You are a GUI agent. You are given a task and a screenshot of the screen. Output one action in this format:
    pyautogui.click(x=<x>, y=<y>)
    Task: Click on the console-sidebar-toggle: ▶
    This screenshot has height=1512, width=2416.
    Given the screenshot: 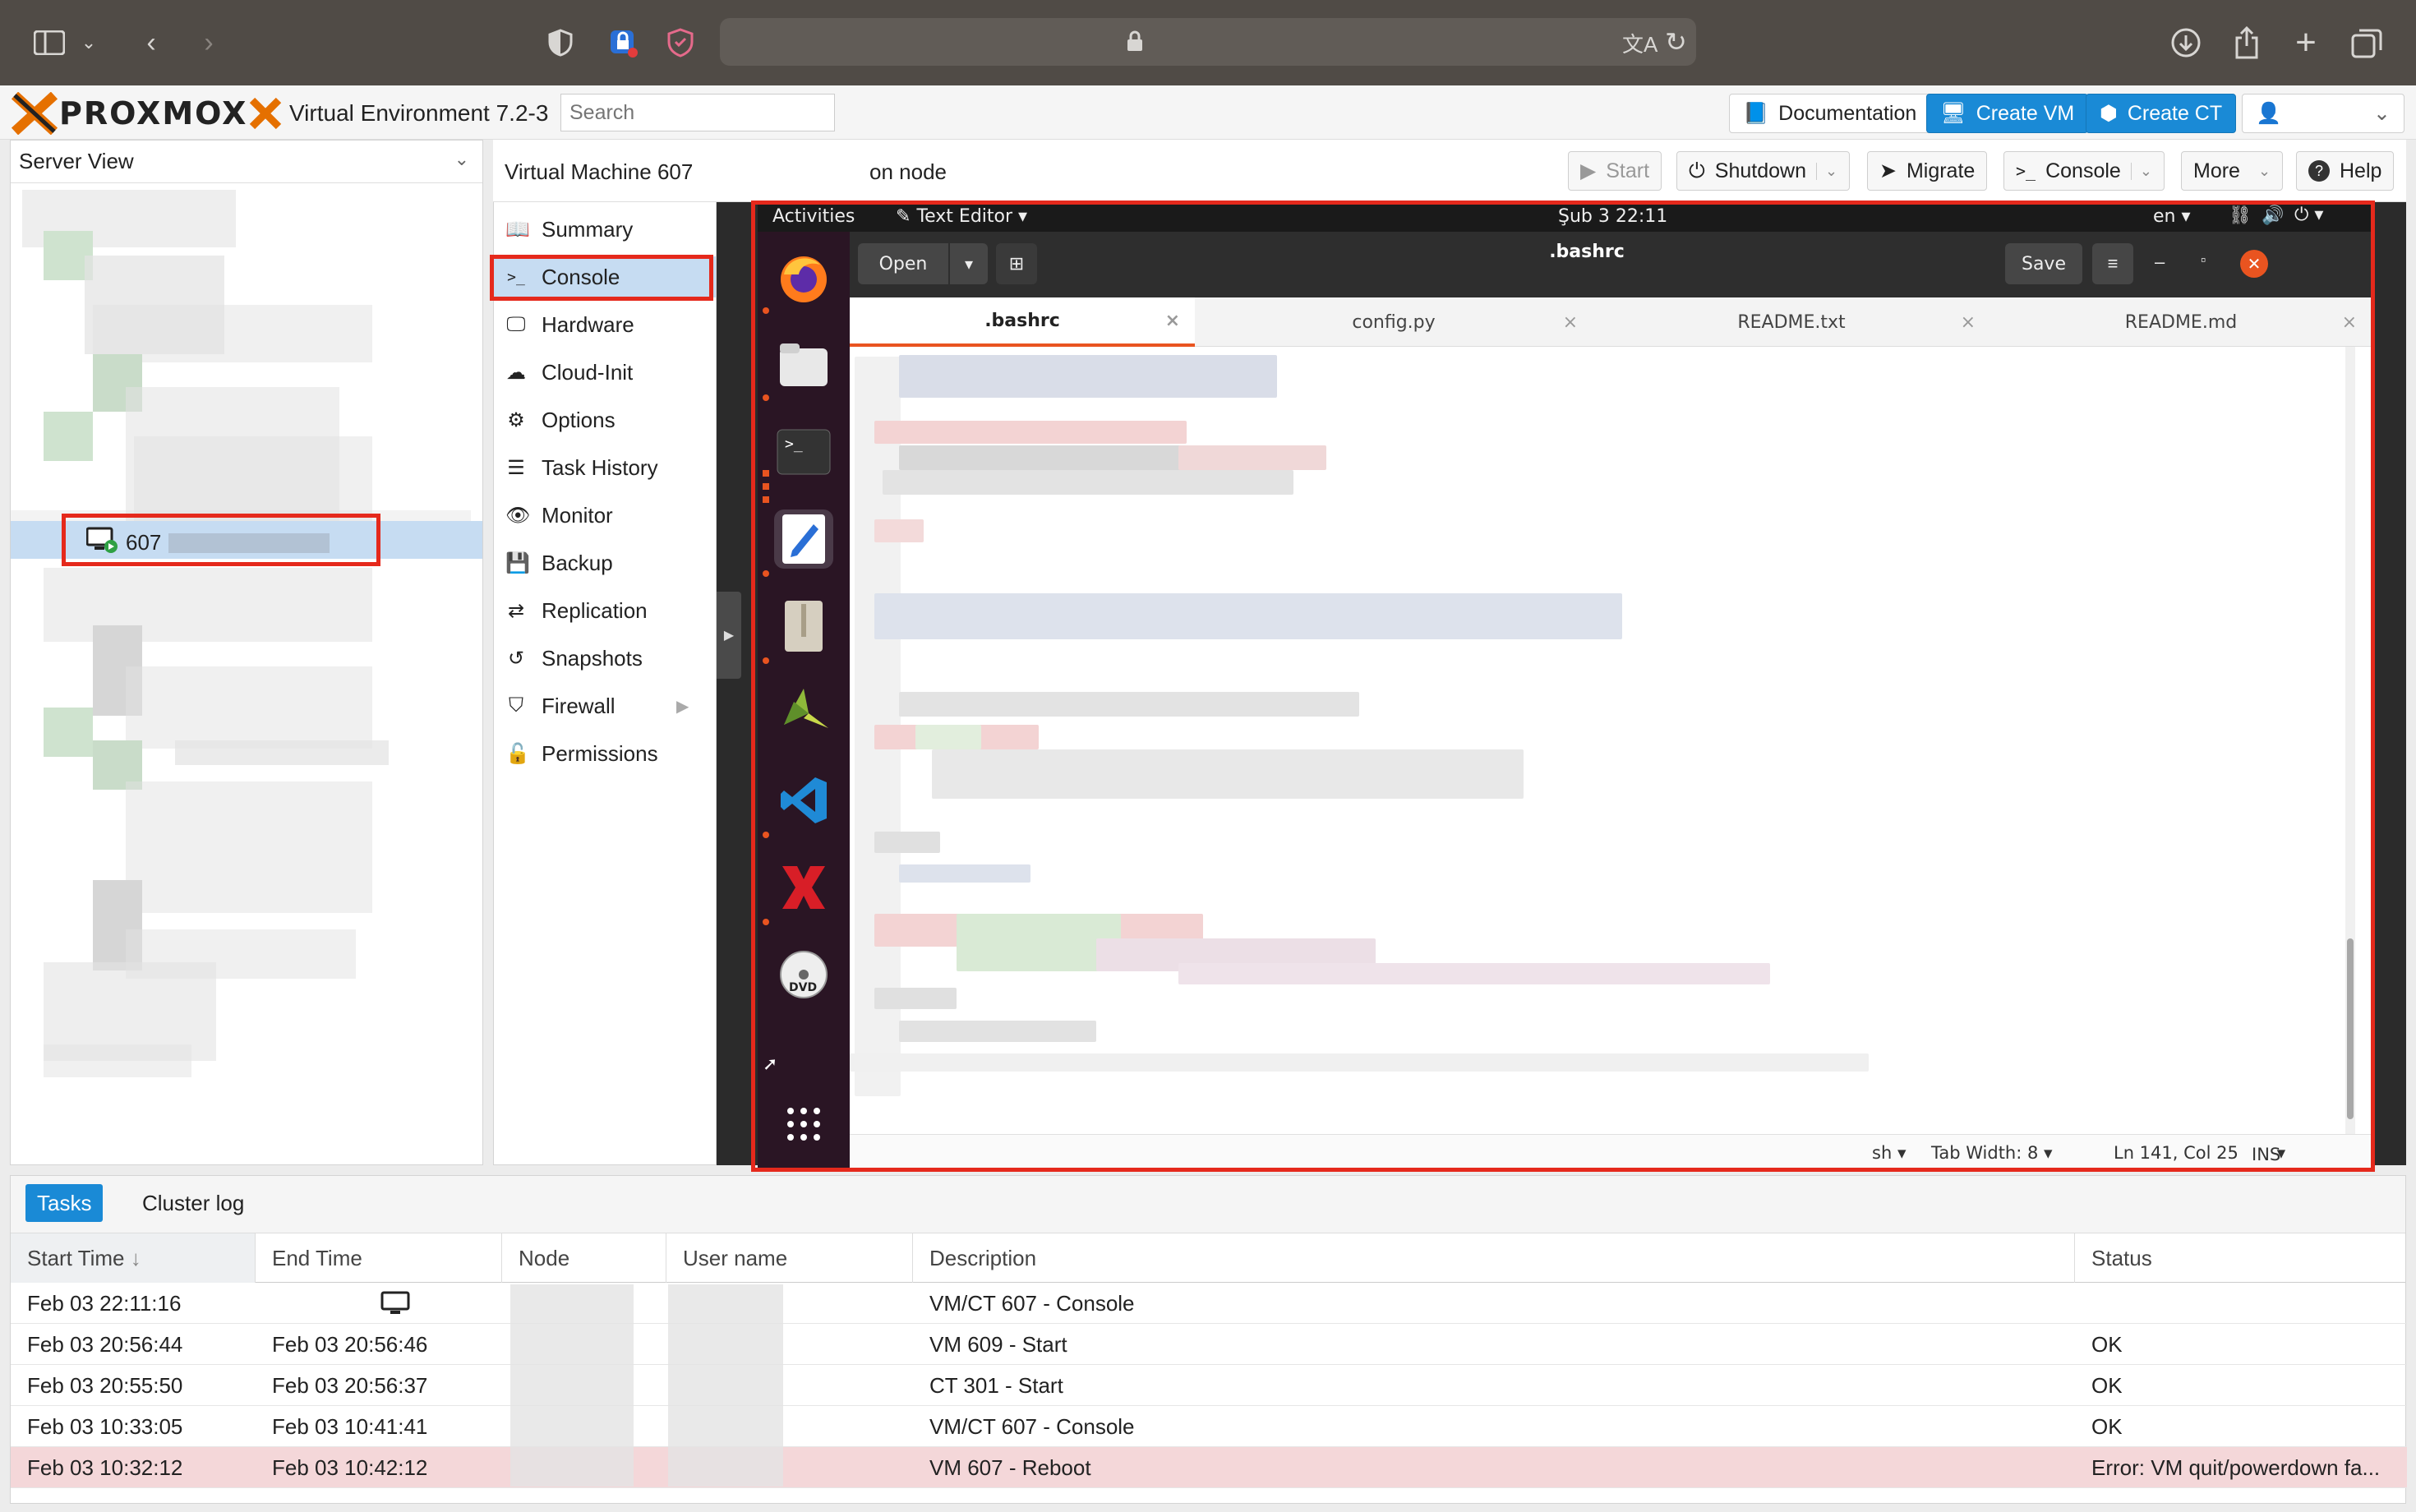 What is the action you would take?
    pyautogui.click(x=729, y=635)
    